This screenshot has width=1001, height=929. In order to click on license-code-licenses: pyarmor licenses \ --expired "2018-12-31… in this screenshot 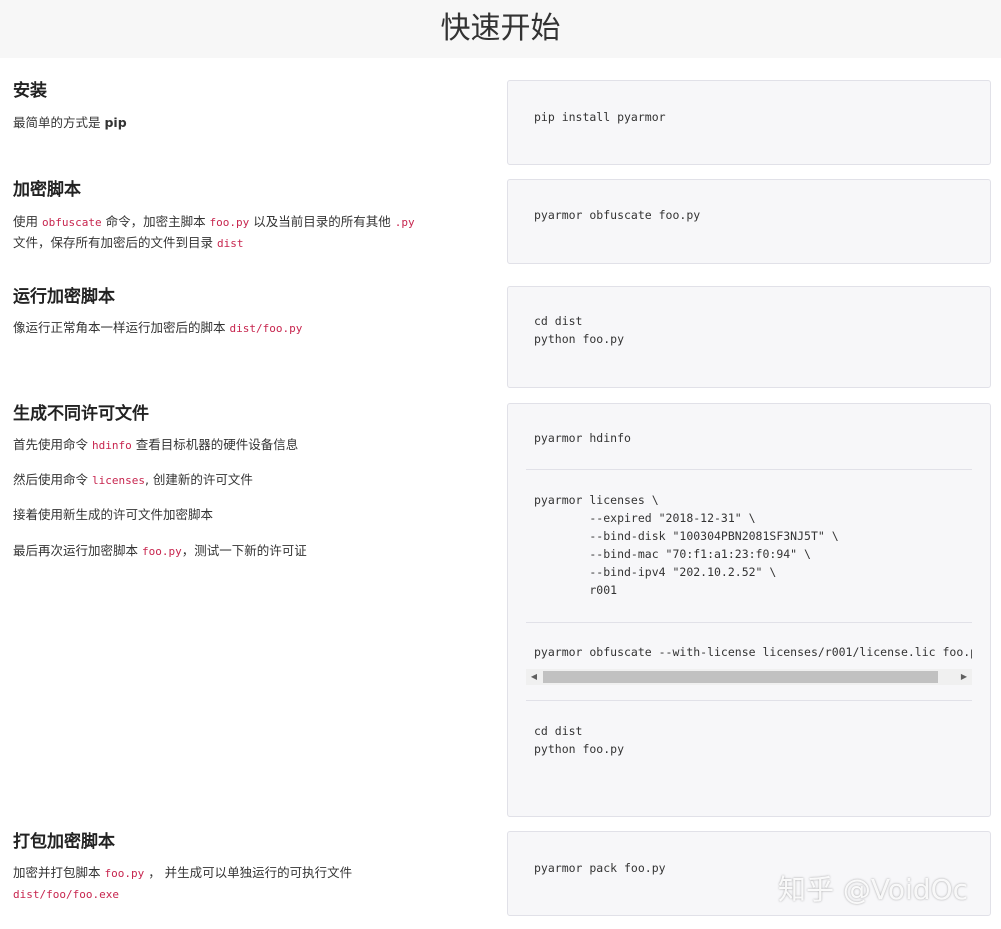, I will do `click(686, 545)`.